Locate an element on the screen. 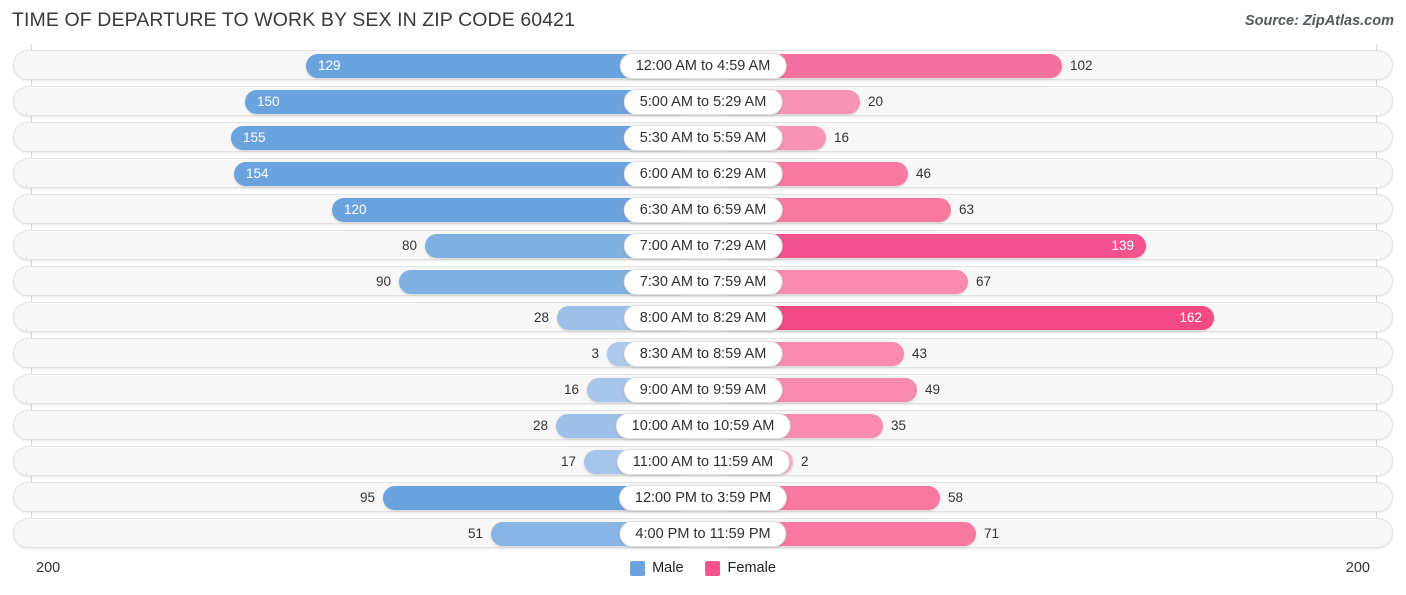  bar-wrap: 80 139 7:00 AM to 7:29 AM is located at coordinates (703, 245).